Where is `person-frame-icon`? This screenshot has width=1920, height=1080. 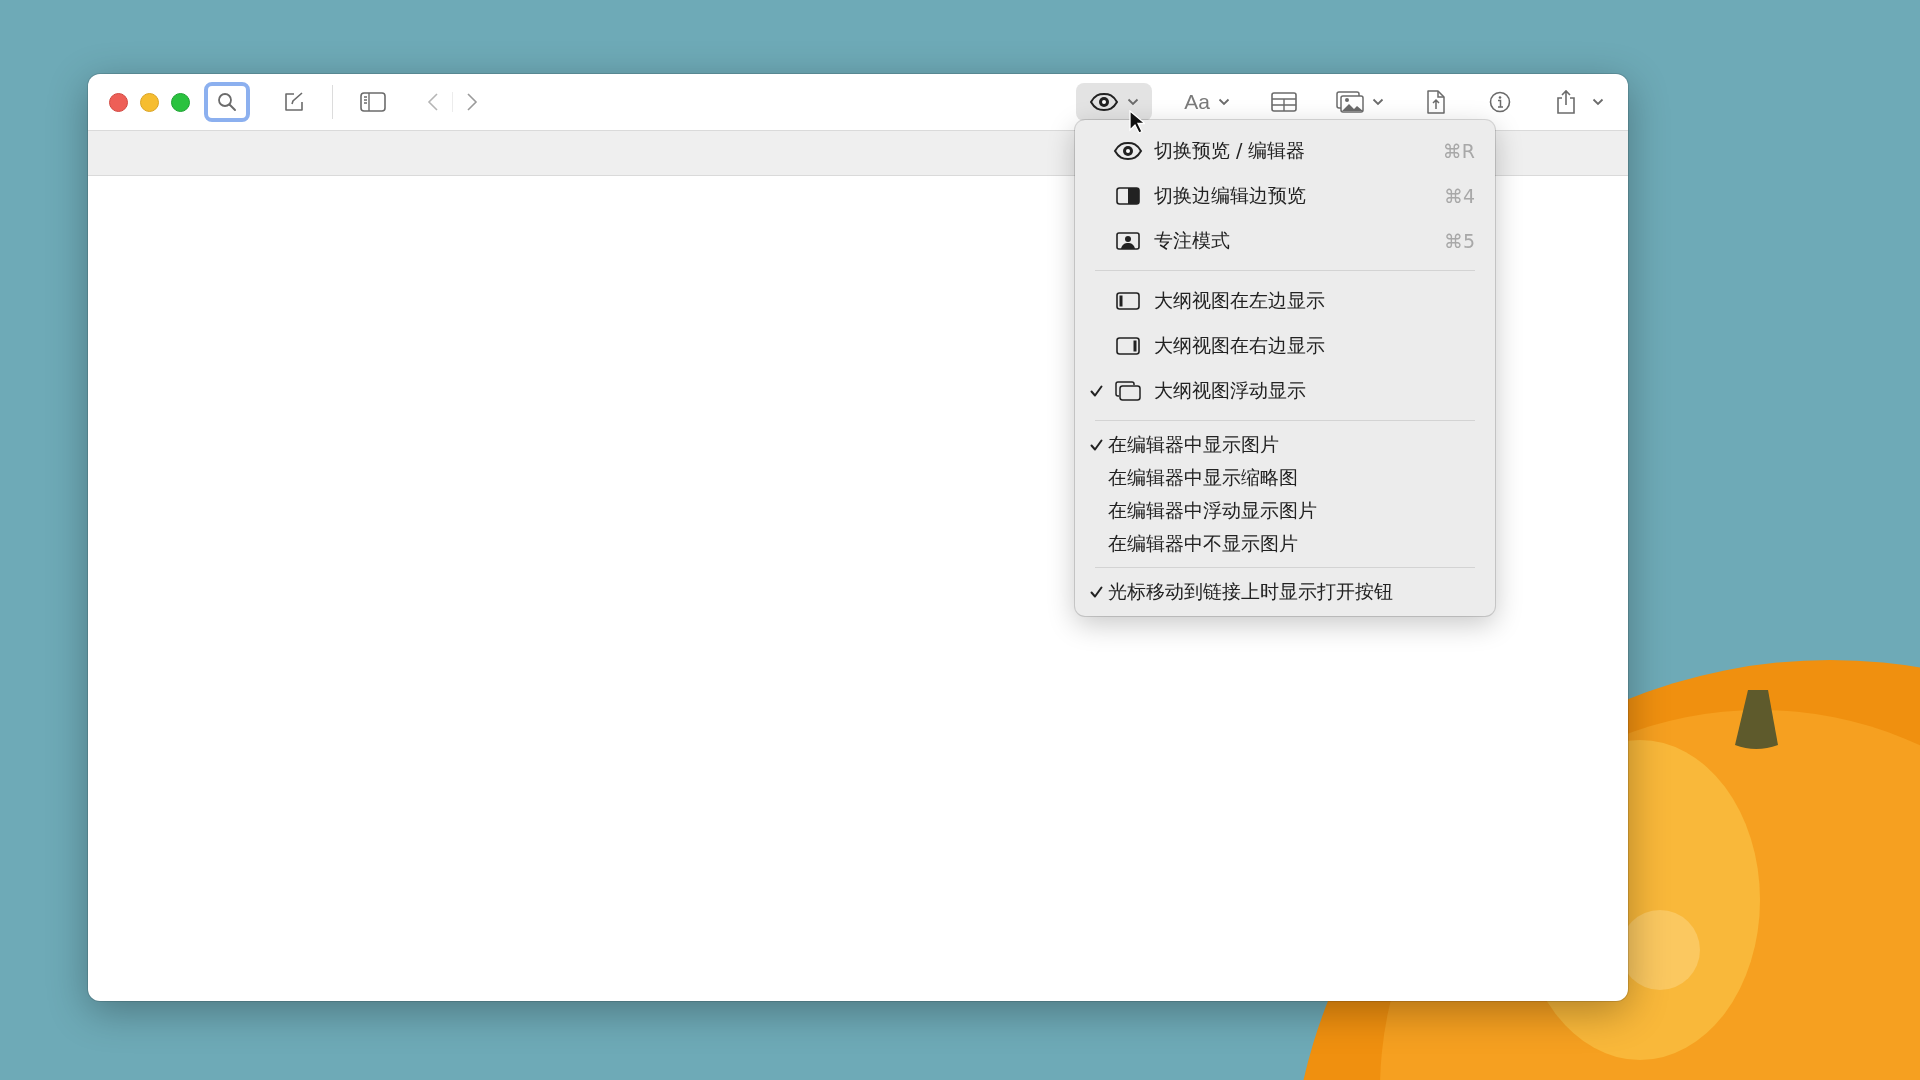 person-frame-icon is located at coordinates (1128, 240).